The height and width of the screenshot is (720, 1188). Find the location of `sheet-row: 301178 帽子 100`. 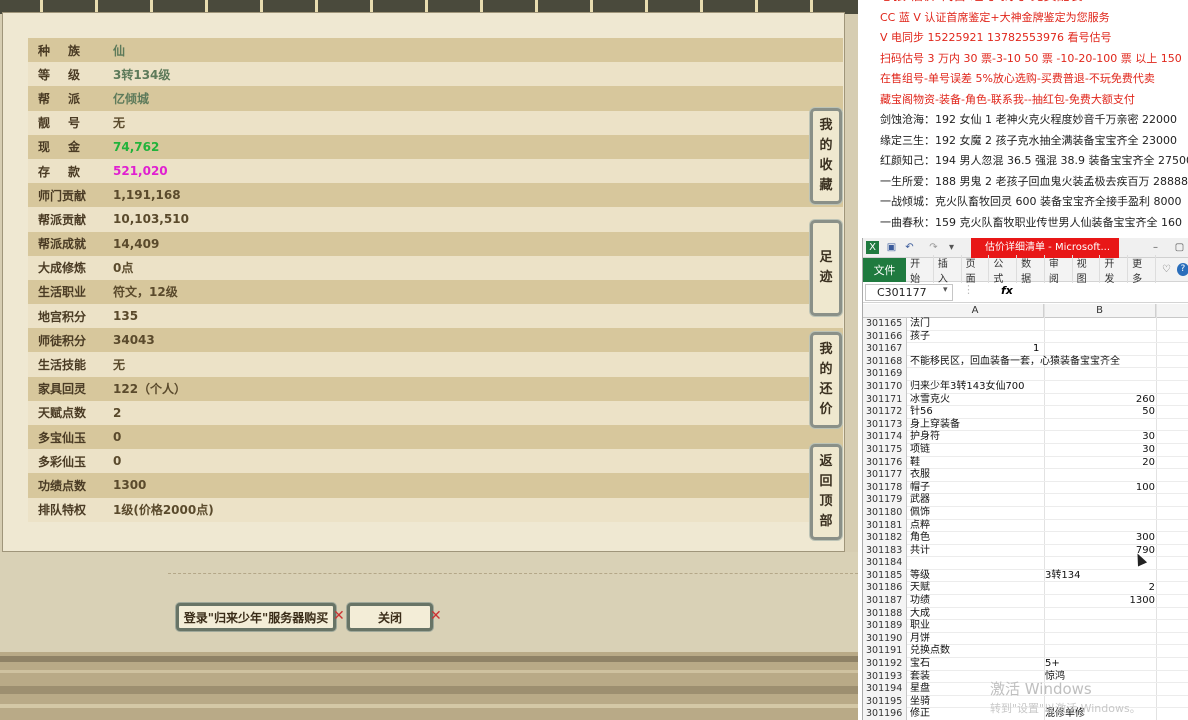

sheet-row: 301178 帽子 100 is located at coordinates (1025, 488).